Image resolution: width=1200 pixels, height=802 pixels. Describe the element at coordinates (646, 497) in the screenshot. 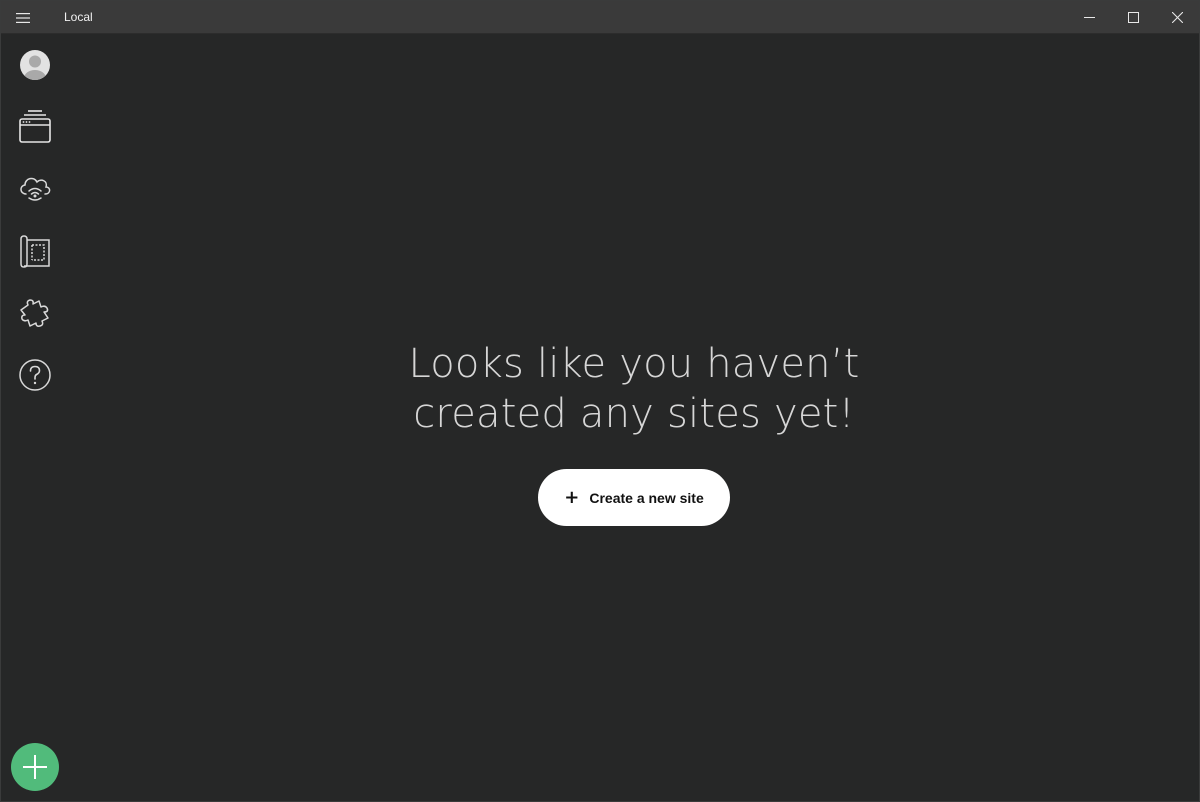

I see `create-new-site-label: Create a new site` at that location.